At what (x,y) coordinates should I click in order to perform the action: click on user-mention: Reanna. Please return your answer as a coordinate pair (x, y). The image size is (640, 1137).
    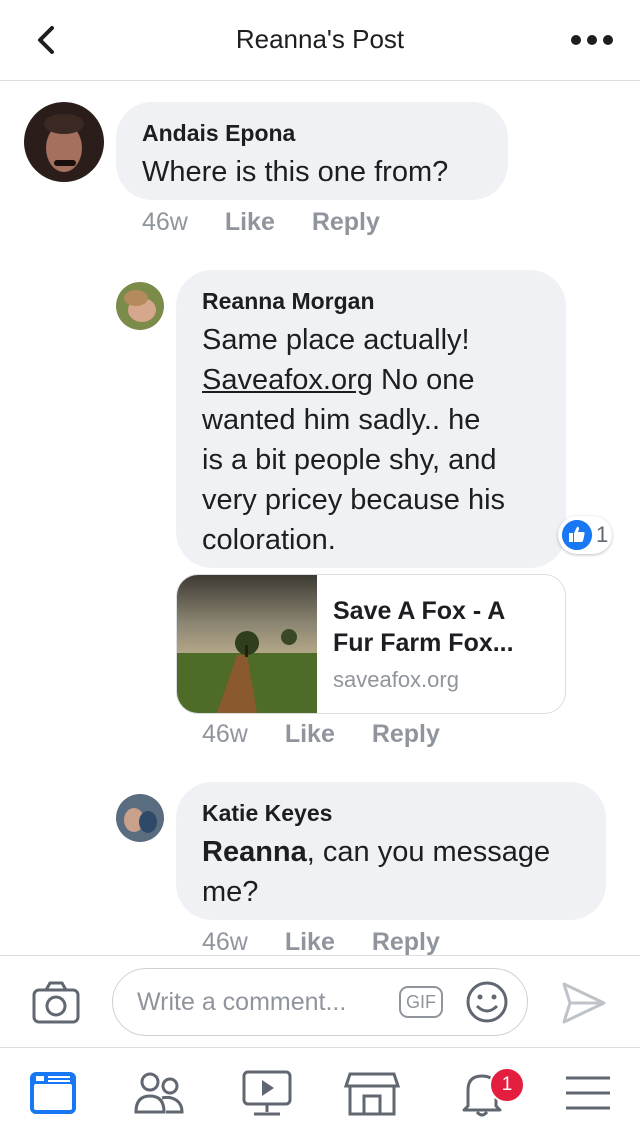
    Looking at the image, I should click on (254, 852).